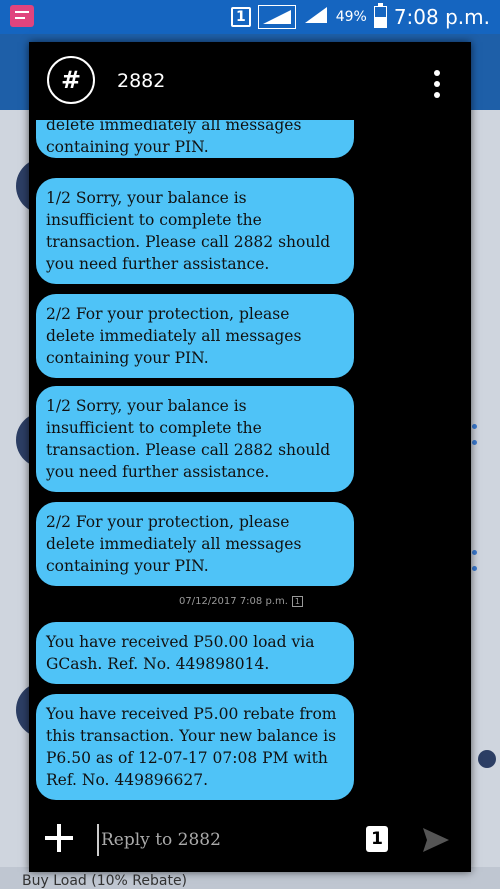 This screenshot has width=500, height=889. I want to click on background-chip, so click(487, 759).